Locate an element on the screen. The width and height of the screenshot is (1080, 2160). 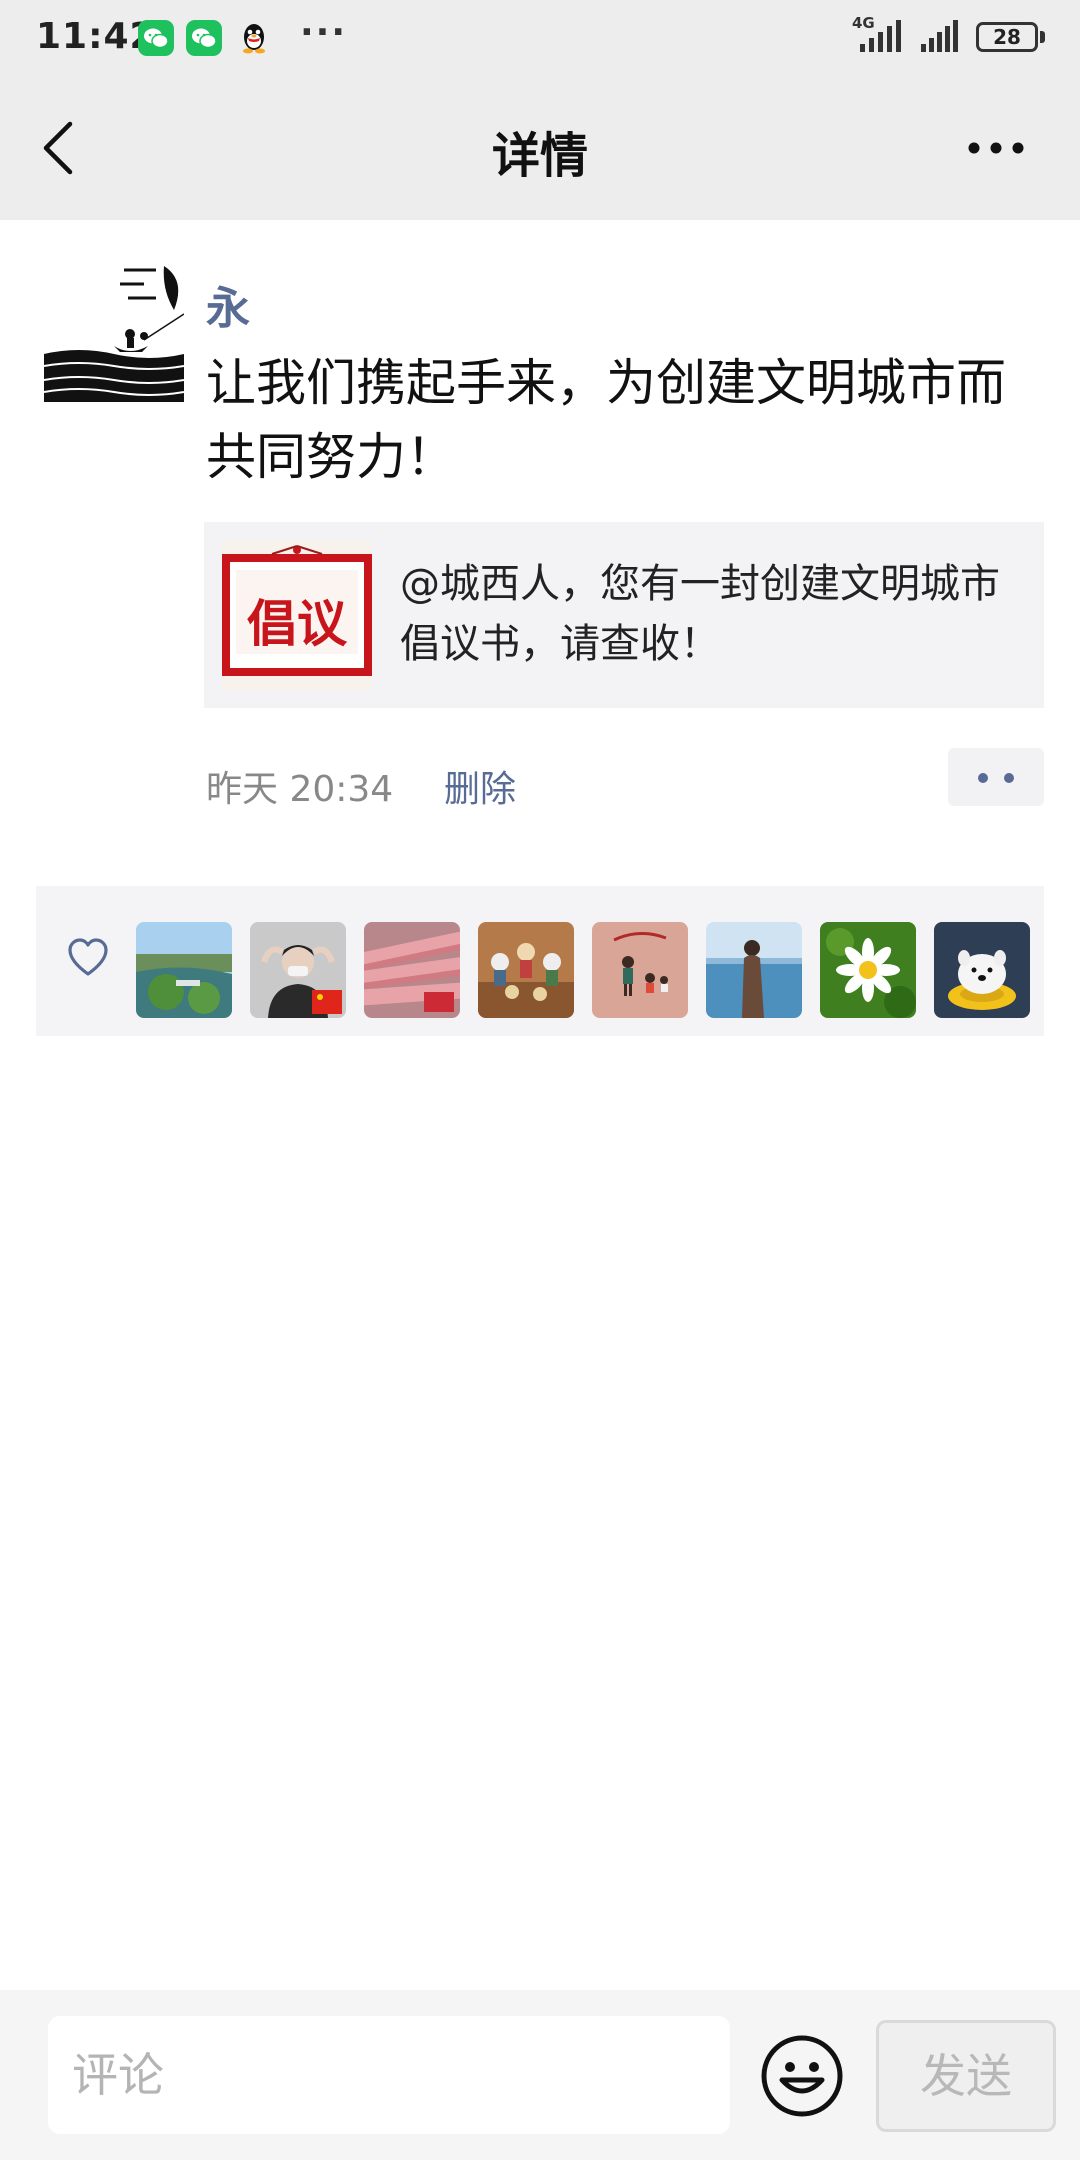
nav-bar: 详情 is located at coordinates (540, 148).